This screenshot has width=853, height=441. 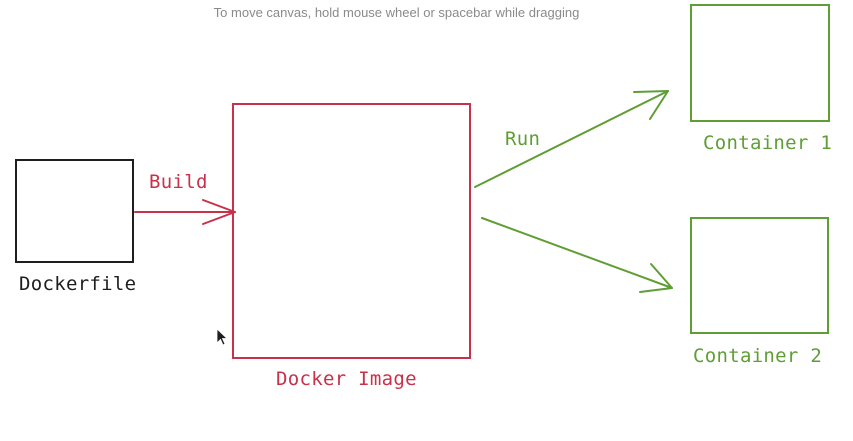 I want to click on dockerfile-label: Dockerfile, so click(x=78, y=284).